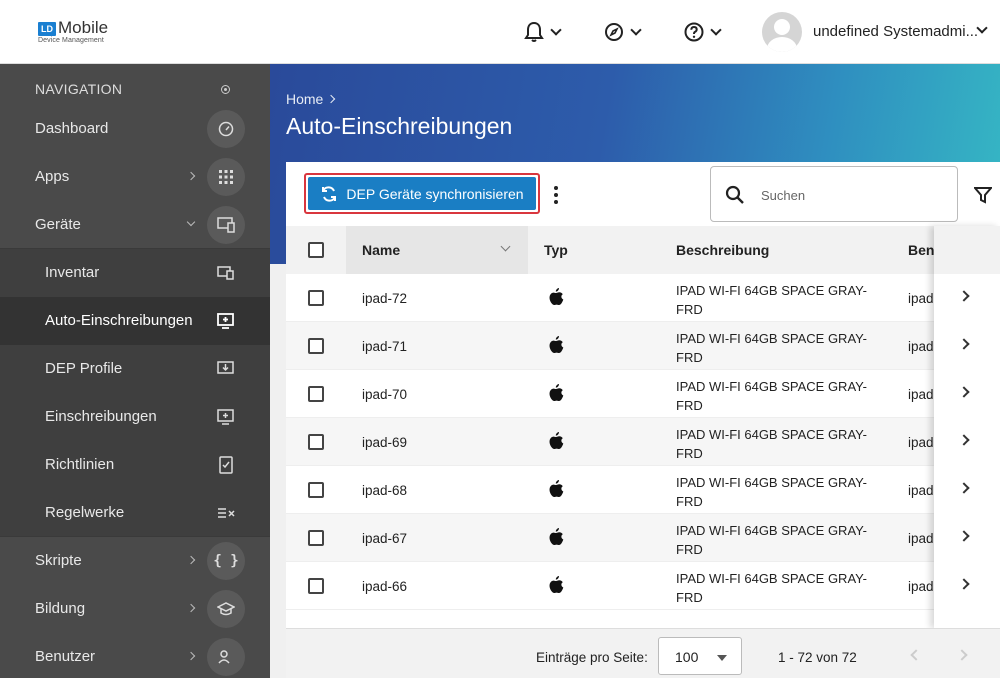 Image resolution: width=1000 pixels, height=678 pixels. Describe the element at coordinates (851, 195) in the screenshot. I see `search-input` at that location.